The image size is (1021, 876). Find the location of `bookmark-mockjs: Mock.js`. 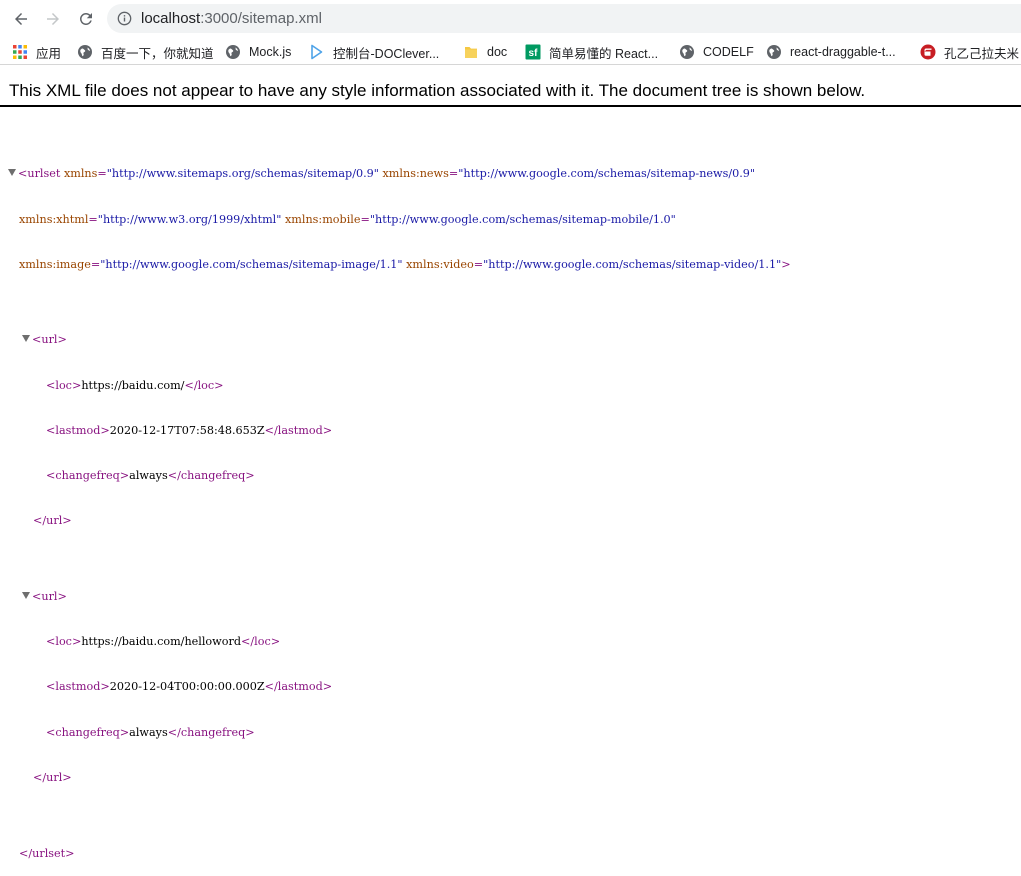

bookmark-mockjs: Mock.js is located at coordinates (258, 52).